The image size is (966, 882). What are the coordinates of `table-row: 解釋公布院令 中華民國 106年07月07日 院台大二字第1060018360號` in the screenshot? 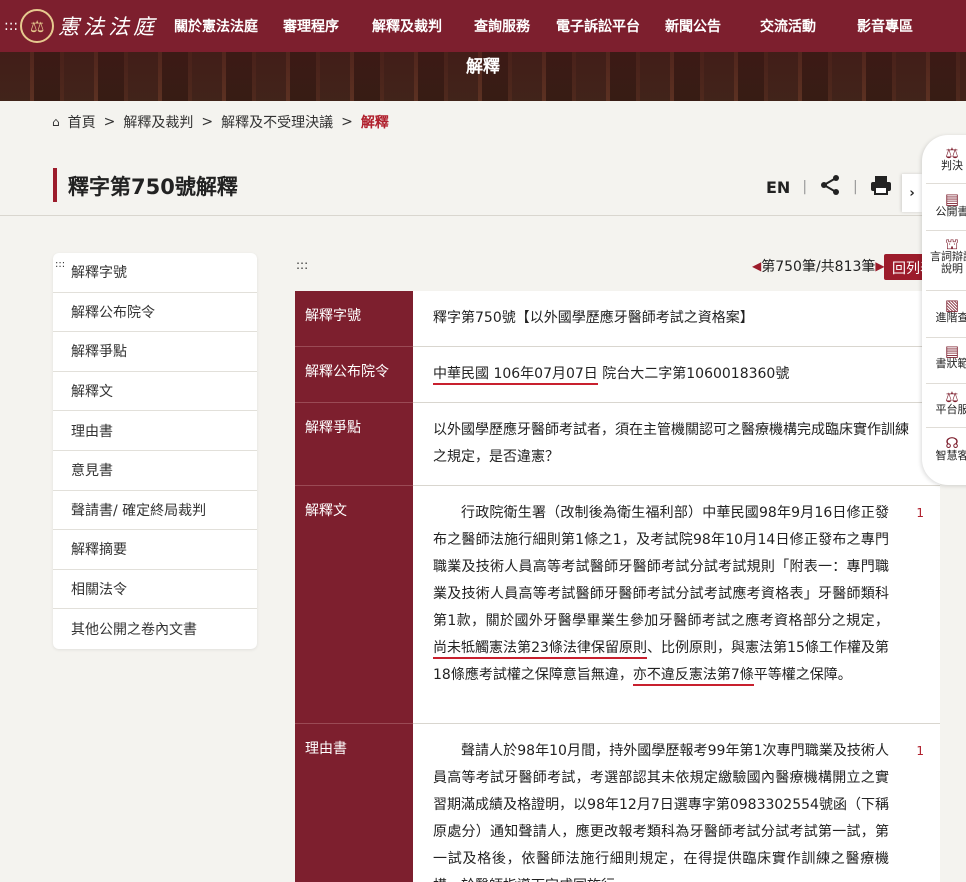 It's located at (617, 374).